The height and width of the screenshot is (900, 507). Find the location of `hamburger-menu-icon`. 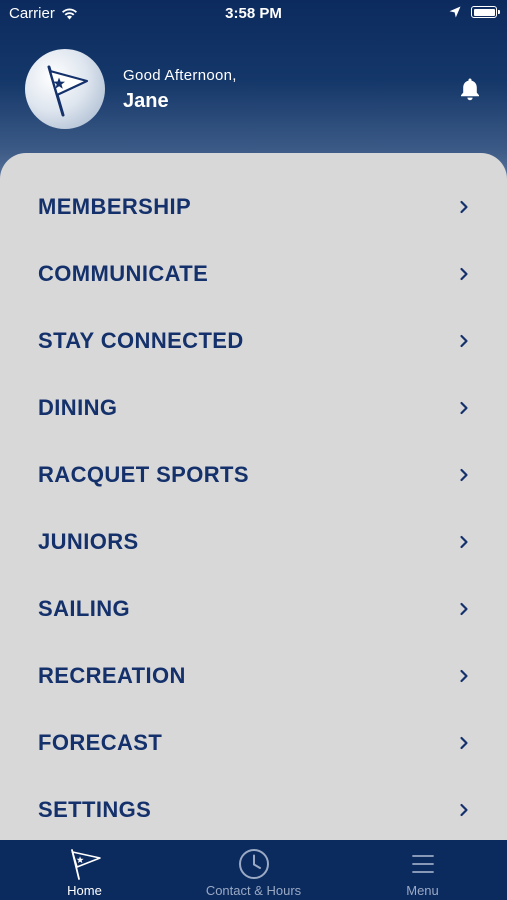

hamburger-menu-icon is located at coordinates (423, 864).